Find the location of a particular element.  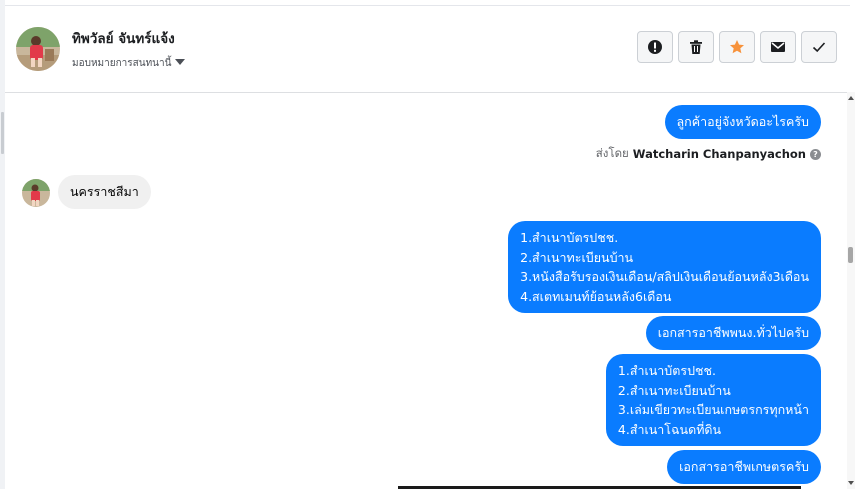

scroll-up-arrow-icon is located at coordinates (851, 98).